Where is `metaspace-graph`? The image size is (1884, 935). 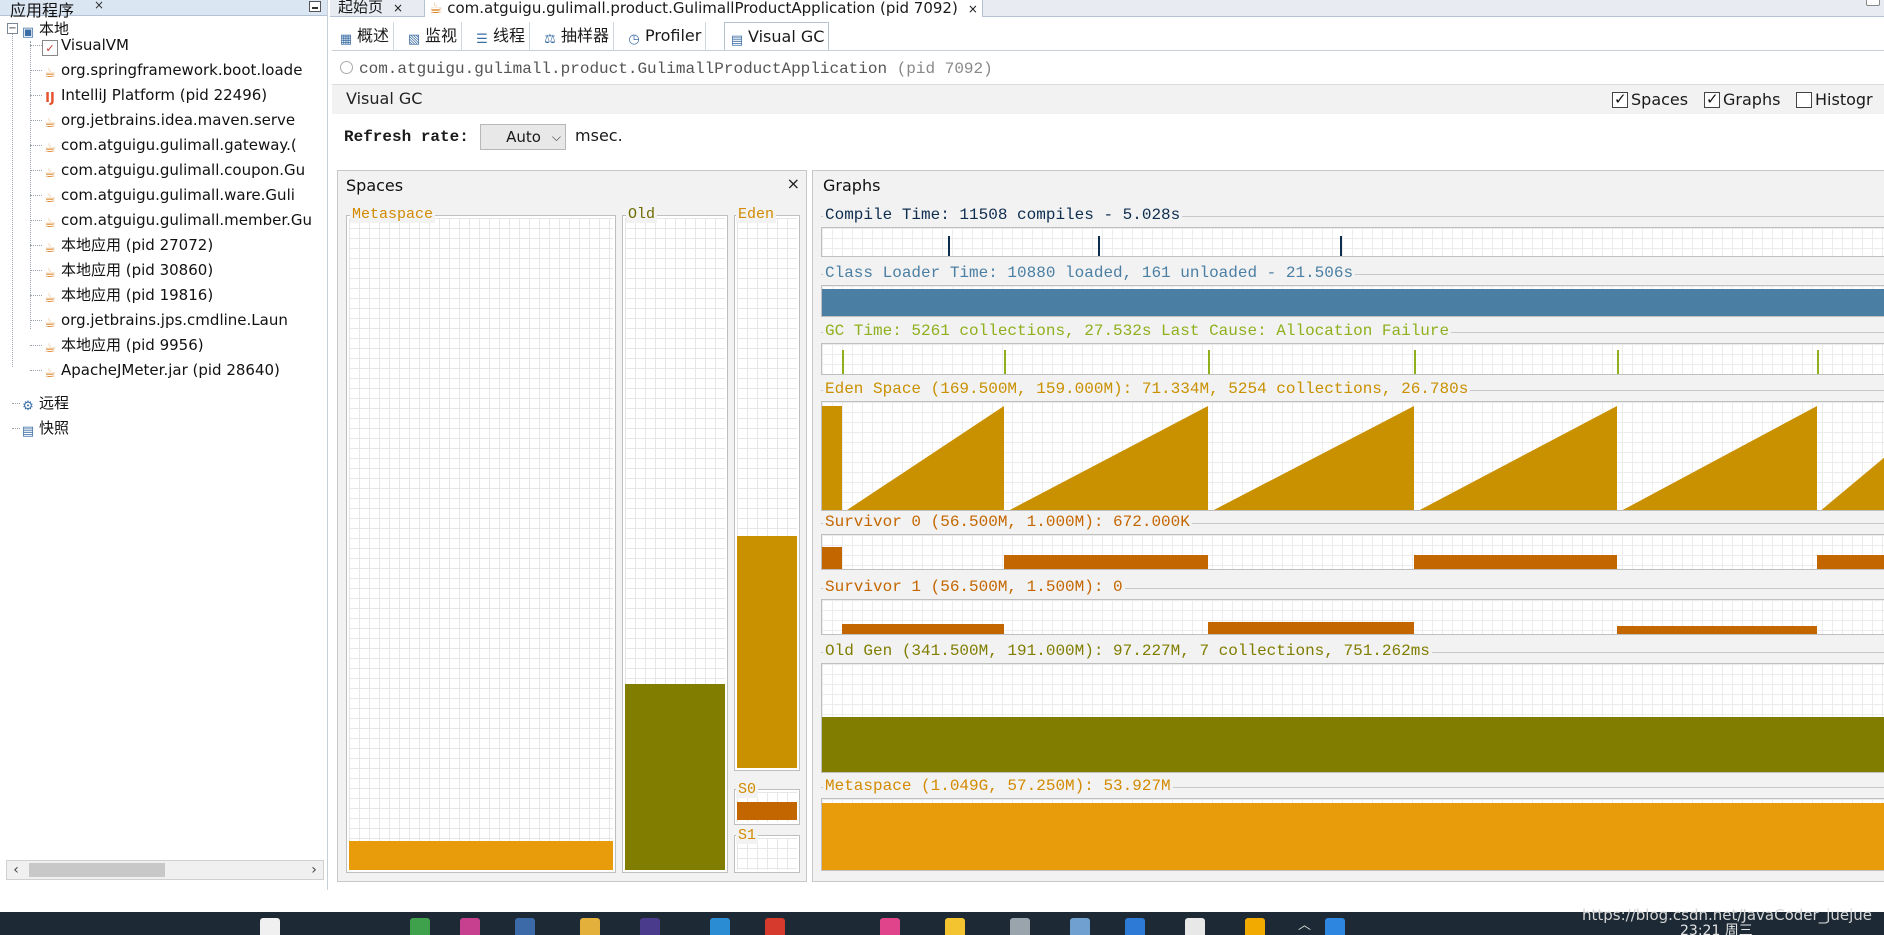
metaspace-graph is located at coordinates (1352, 834).